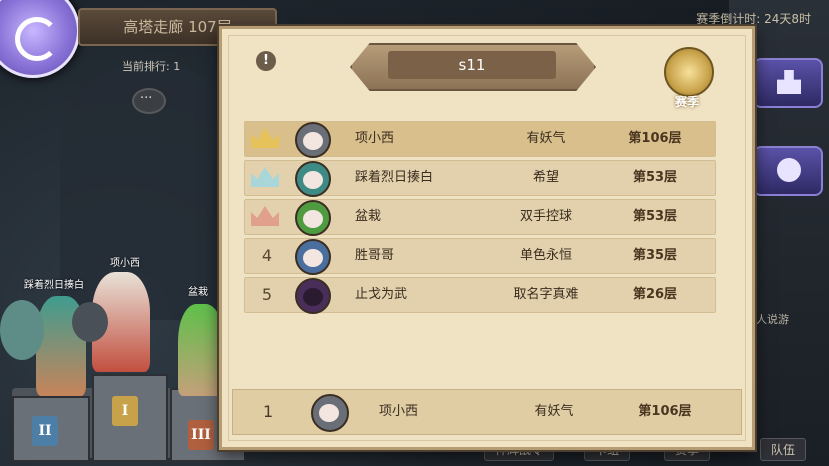 Image resolution: width=829 pixels, height=466 pixels. Describe the element at coordinates (545, 216) in the screenshot. I see `guild-name: 双手控球` at that location.